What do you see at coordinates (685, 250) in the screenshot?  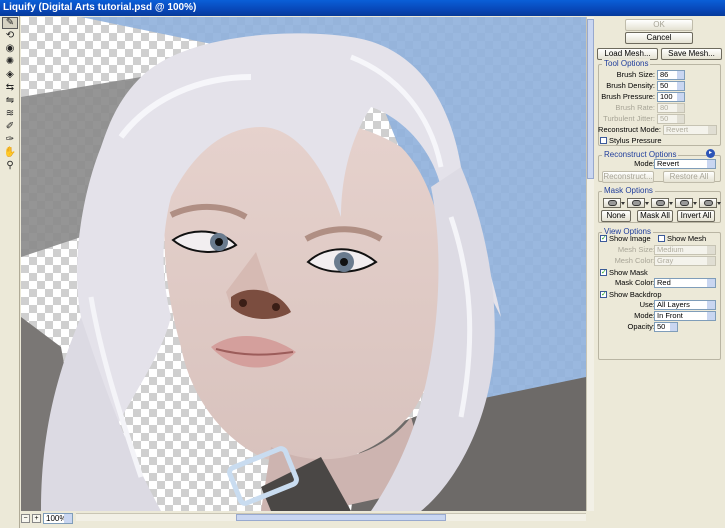 I see `mesh-size-select: Medium` at bounding box center [685, 250].